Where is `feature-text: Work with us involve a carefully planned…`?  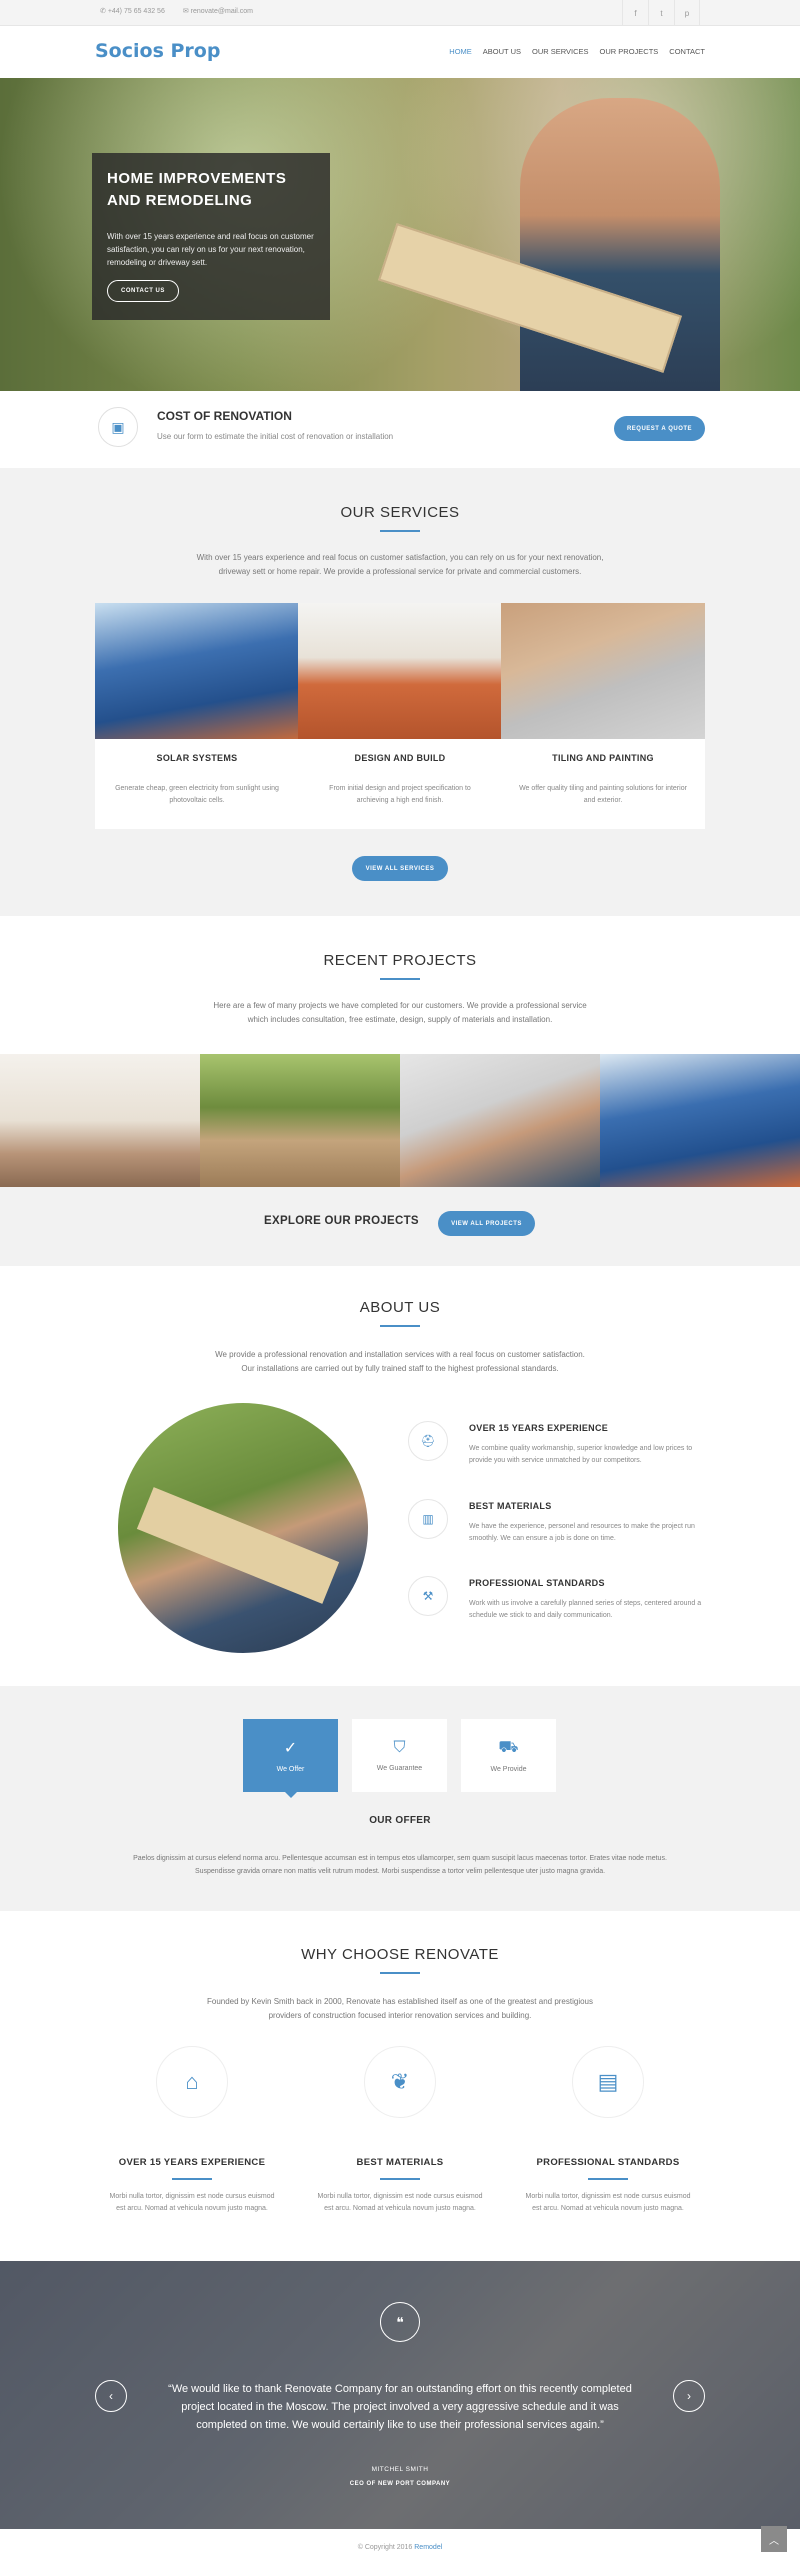
feature-text: Work with us involve a carefully planned… is located at coordinates (585, 1609).